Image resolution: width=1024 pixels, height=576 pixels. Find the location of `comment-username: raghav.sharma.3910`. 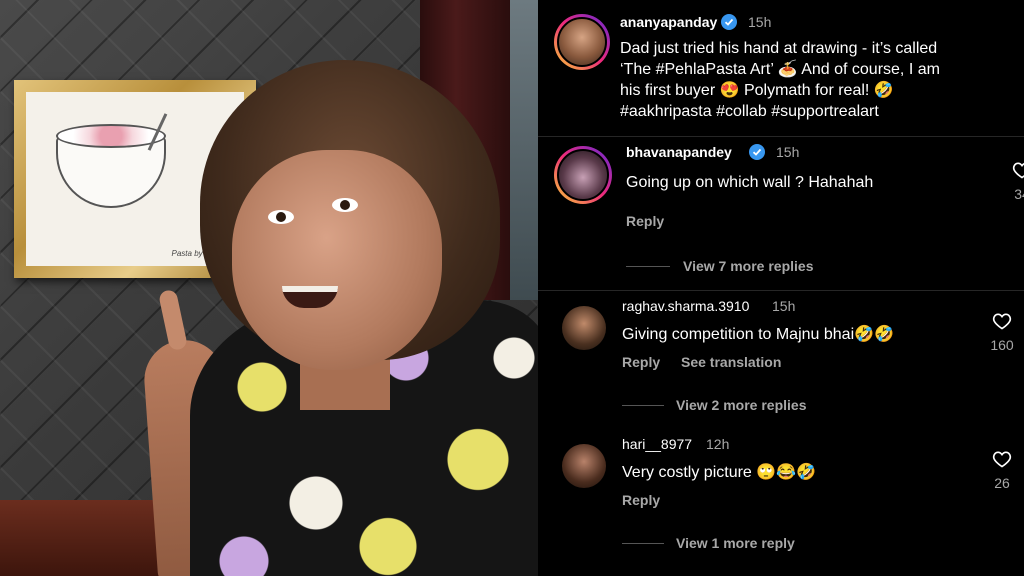

comment-username: raghav.sharma.3910 is located at coordinates (685, 306).